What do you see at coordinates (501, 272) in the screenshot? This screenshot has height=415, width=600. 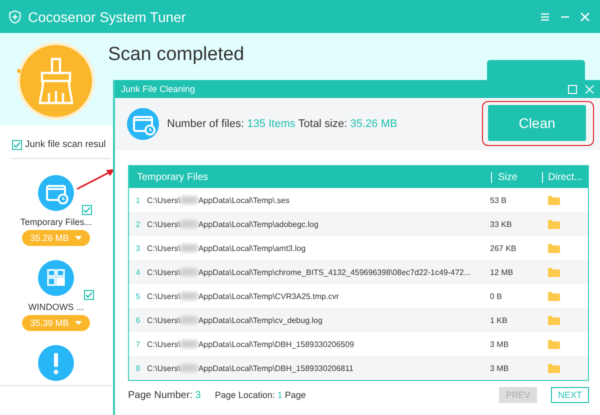 I see `file-size: 12 MB` at bounding box center [501, 272].